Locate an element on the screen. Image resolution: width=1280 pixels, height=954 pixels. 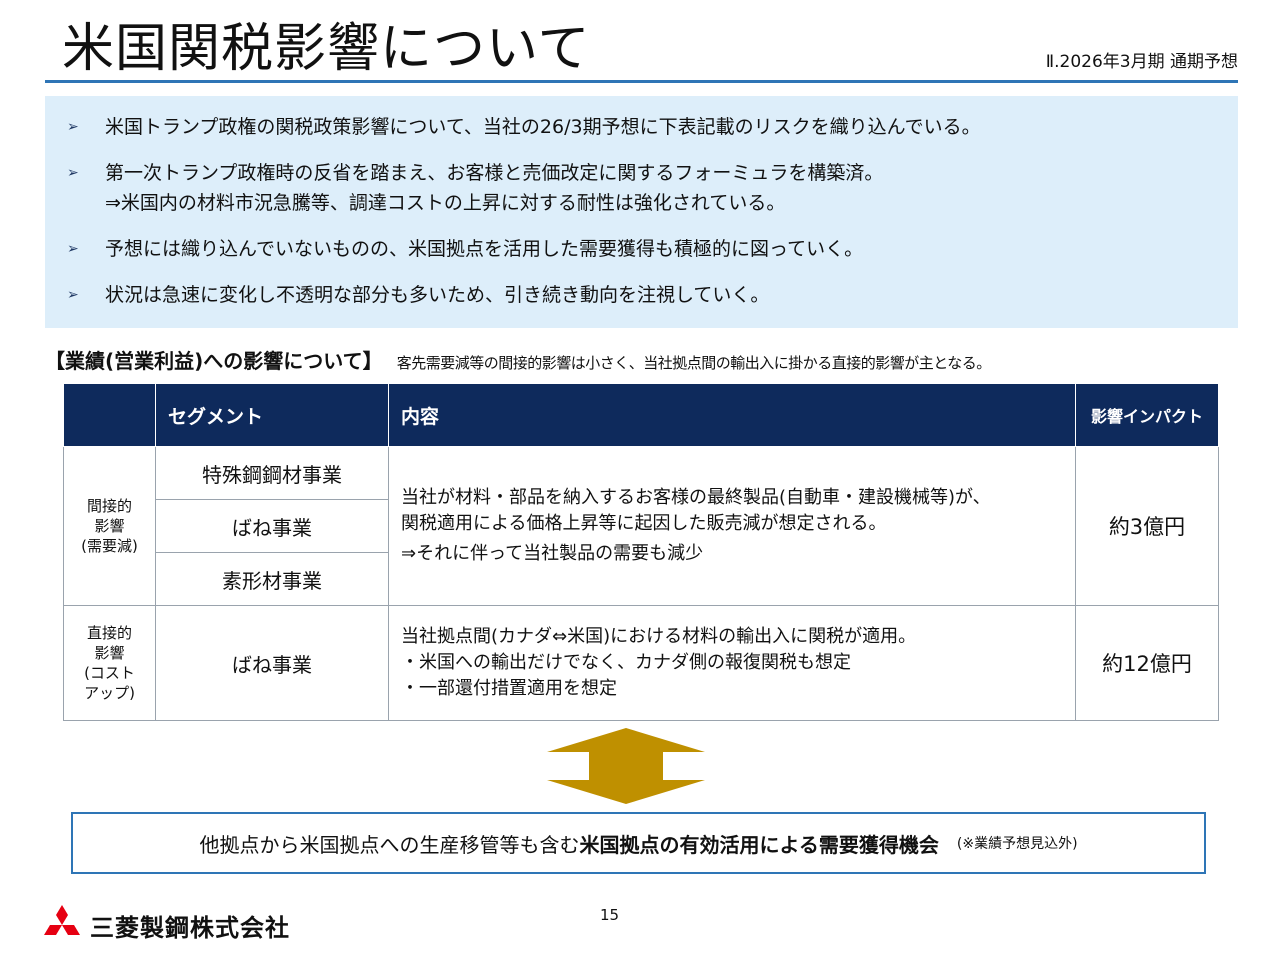
opportunity-emphasis: 米国拠点の有効活用による需要獲得機会 is located at coordinates (759, 844).